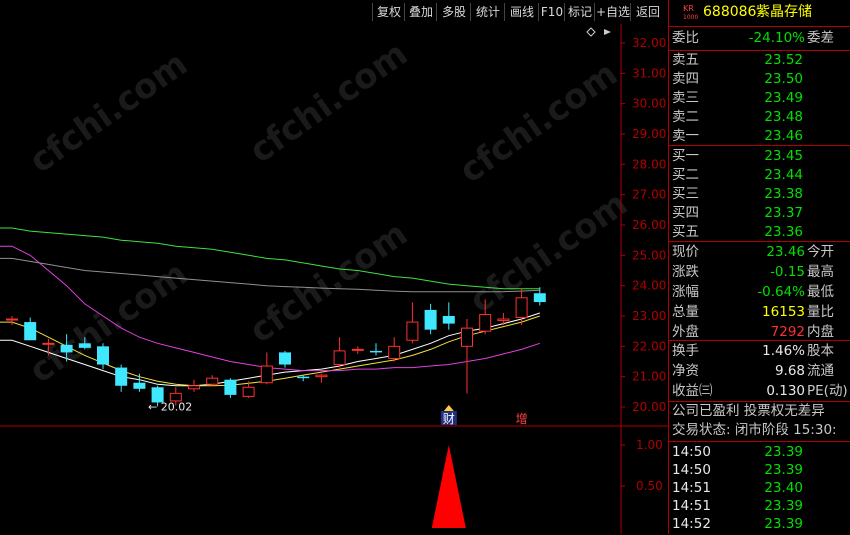 This screenshot has width=850, height=535. Describe the element at coordinates (759, 175) in the screenshot. I see `bid-row-1: 买二 23.44` at that location.